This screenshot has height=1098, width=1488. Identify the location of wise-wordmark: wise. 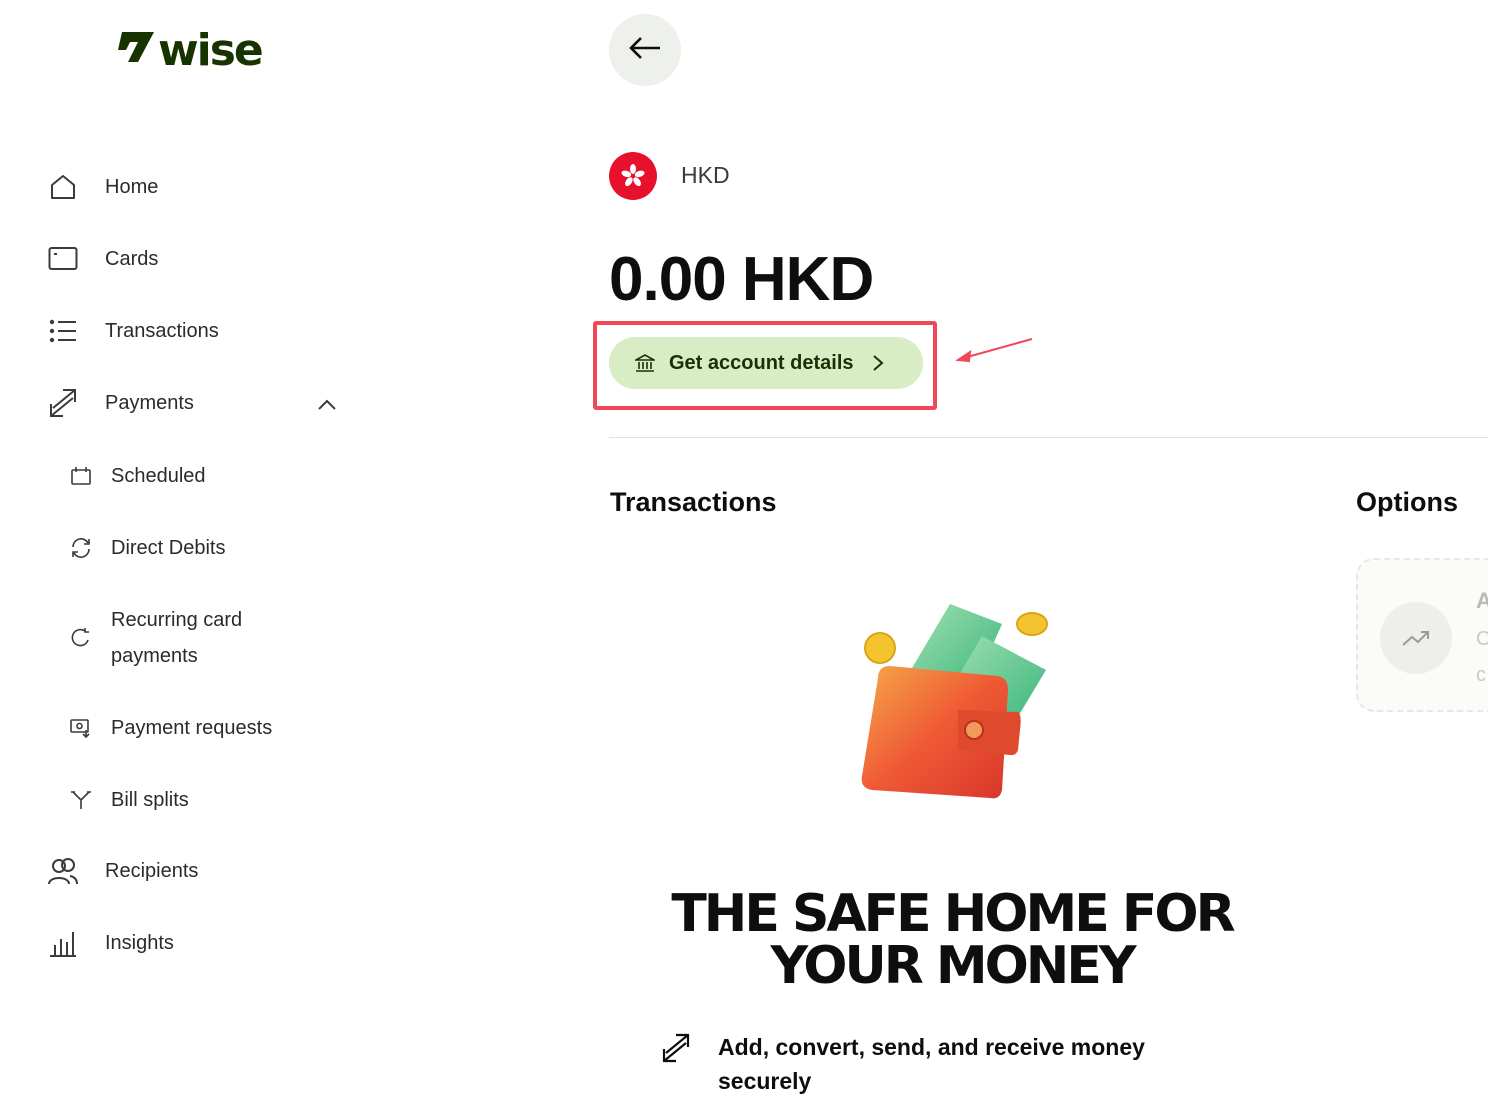
(211, 50).